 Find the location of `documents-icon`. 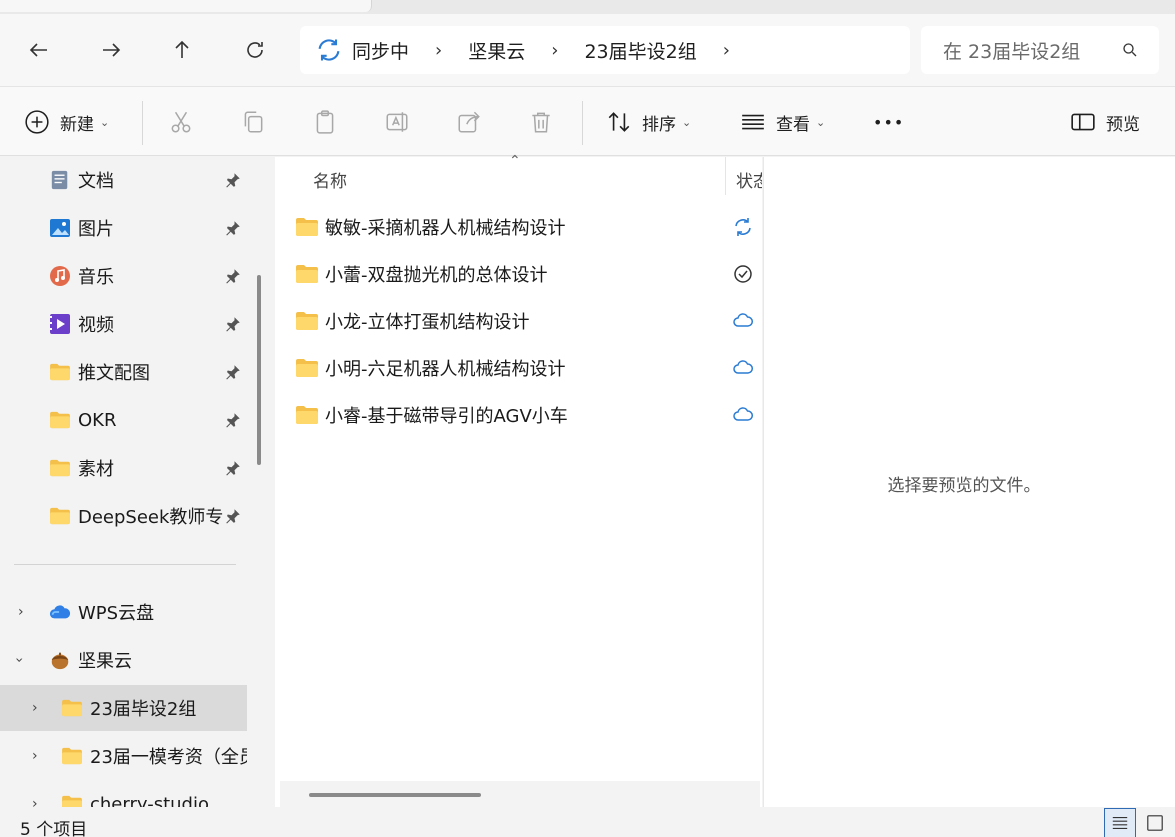

documents-icon is located at coordinates (60, 180).